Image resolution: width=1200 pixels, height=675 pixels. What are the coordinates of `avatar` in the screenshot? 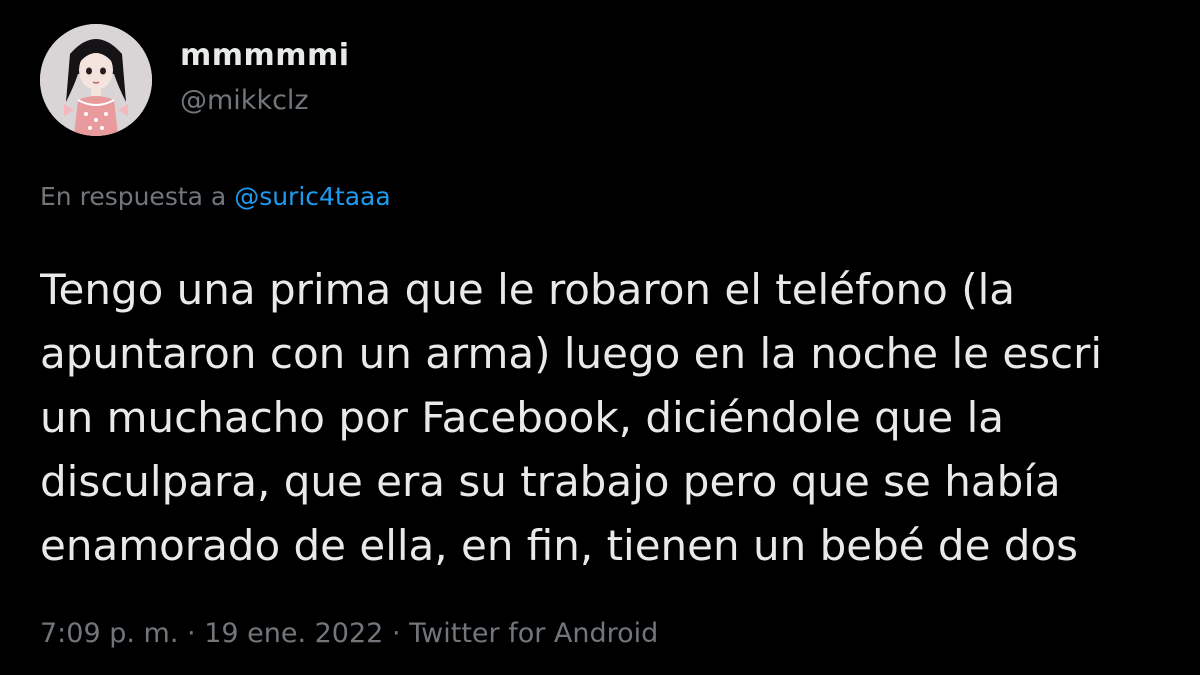 It's located at (96, 80).